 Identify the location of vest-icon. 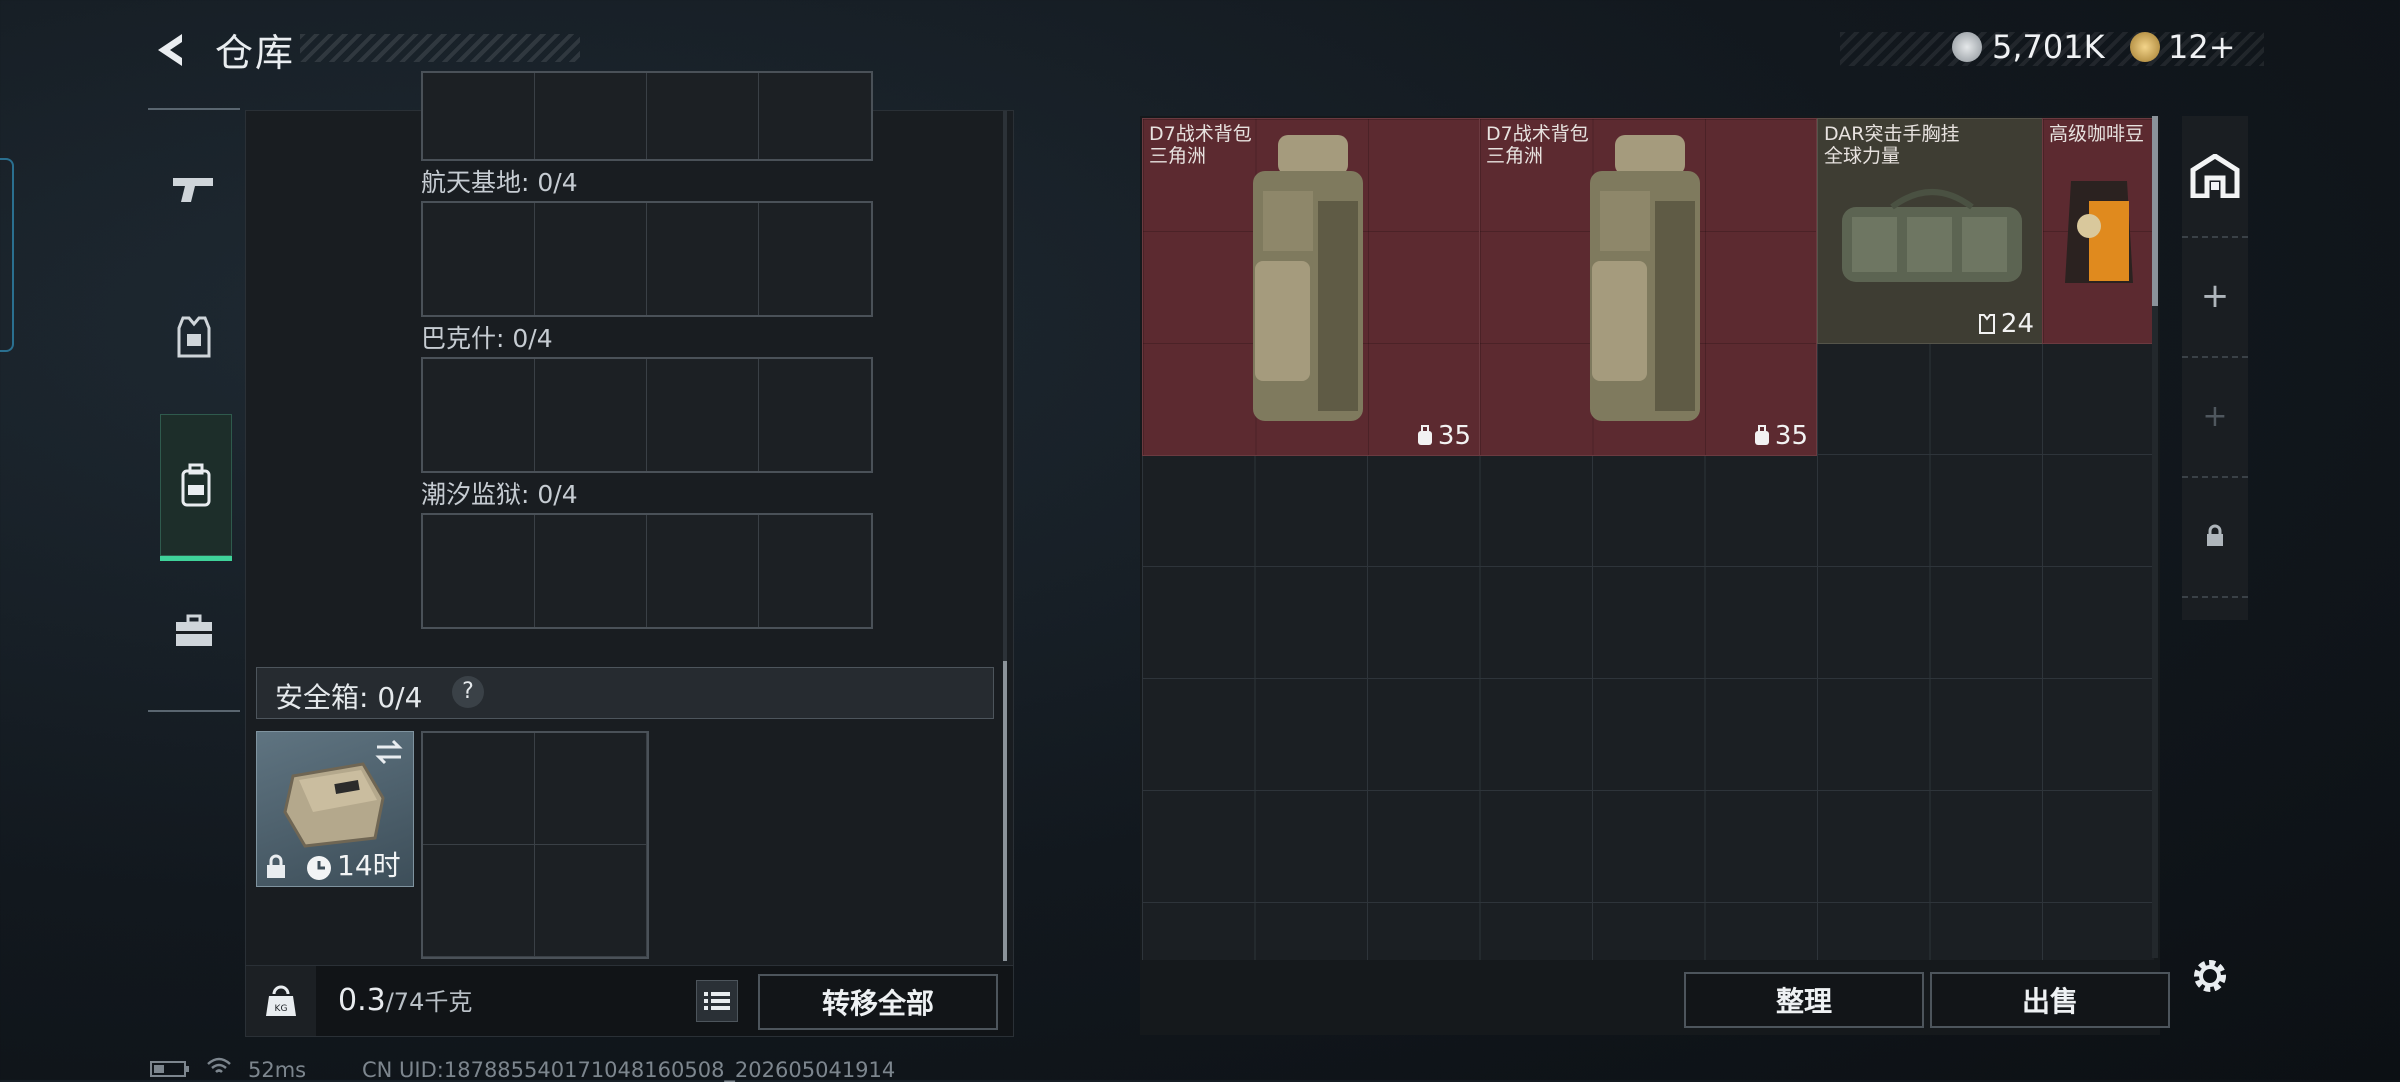
(1986, 324).